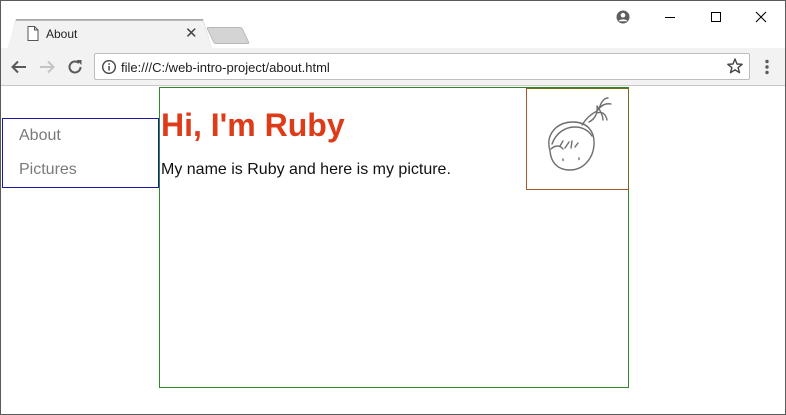  I want to click on back-icon, so click(19, 67).